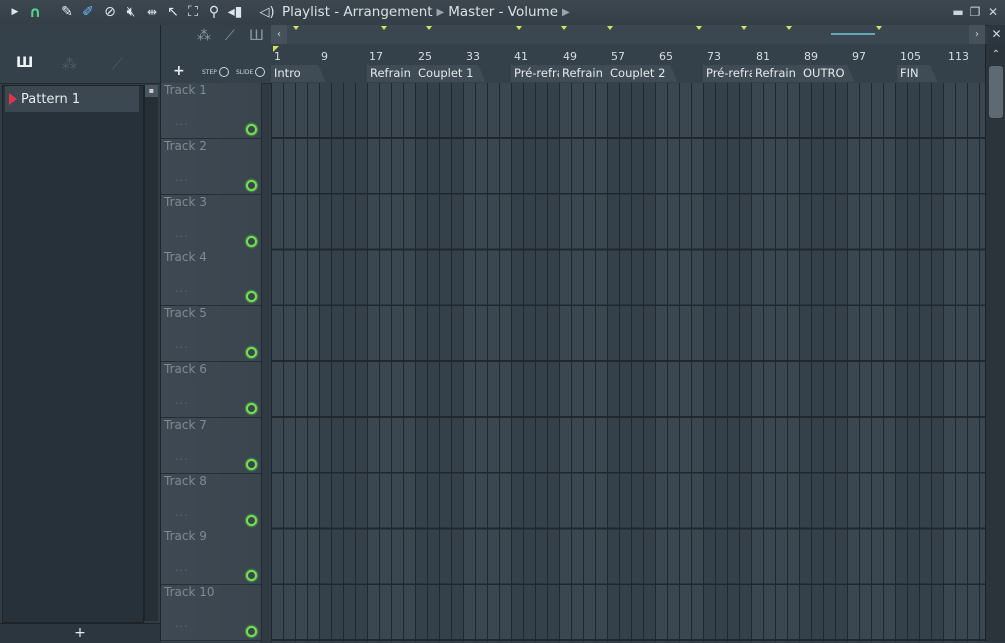 The image size is (1005, 643). Describe the element at coordinates (80, 633) in the screenshot. I see `add-pattern-button: +` at that location.